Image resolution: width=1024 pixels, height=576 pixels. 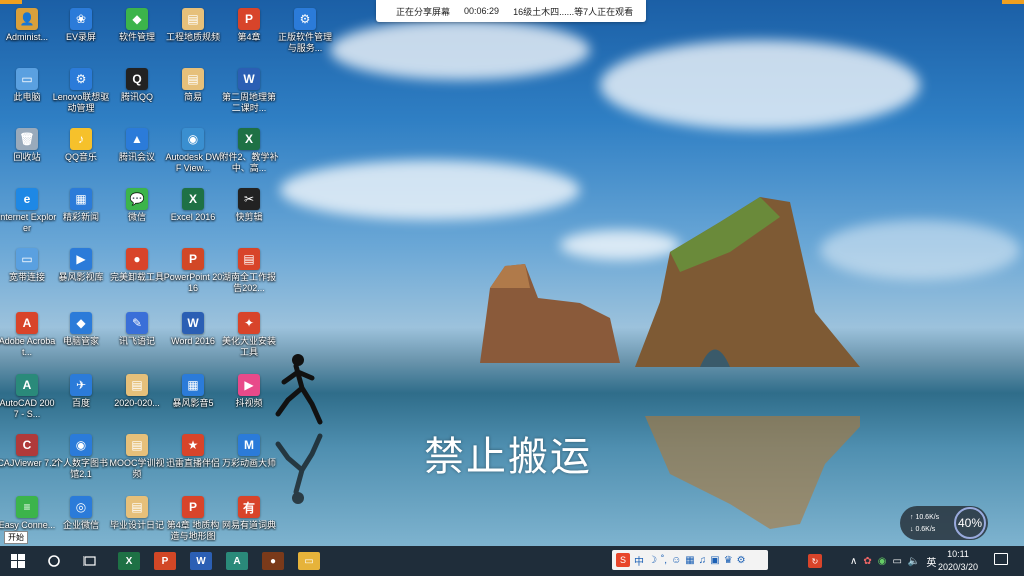 I want to click on desktop-icon: ▶ 抖视频, so click(x=249, y=399).